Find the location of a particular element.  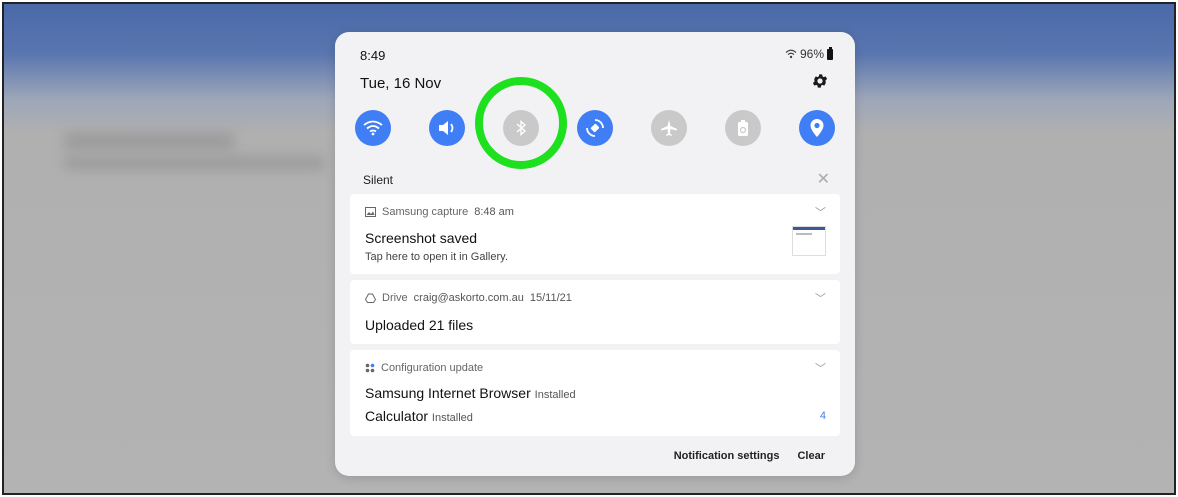

power-saving-toggle is located at coordinates (743, 128).